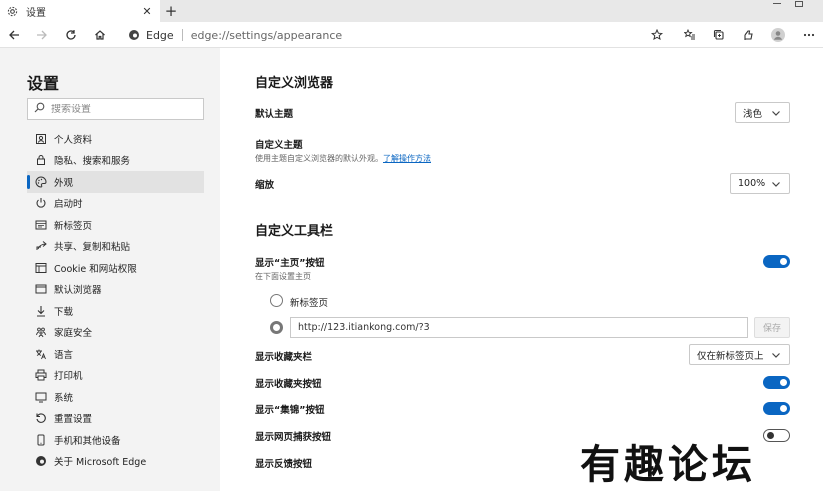 The height and width of the screenshot is (491, 823). Describe the element at coordinates (80, 11) in the screenshot. I see `tab-settings: 设置 ✕` at that location.